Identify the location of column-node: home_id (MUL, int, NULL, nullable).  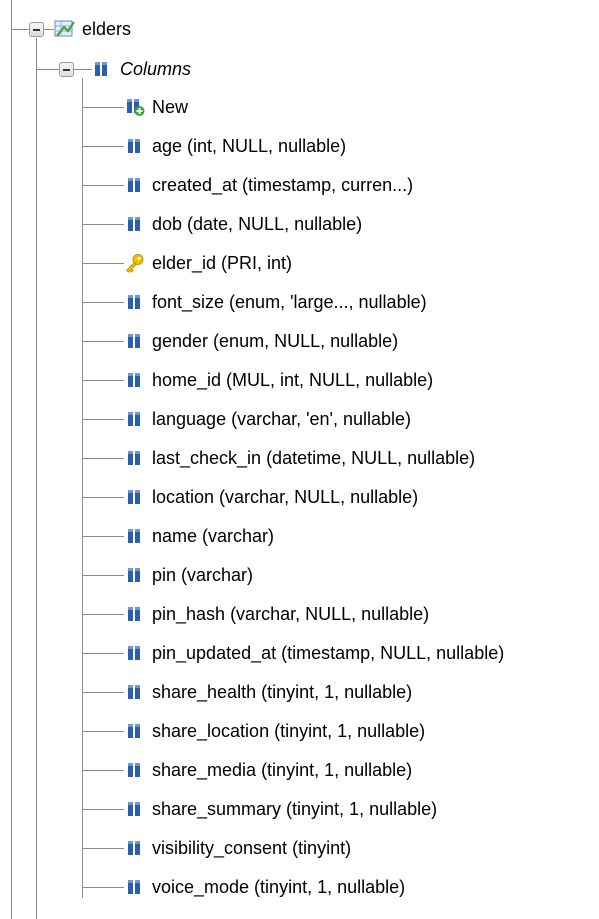
(278, 380).